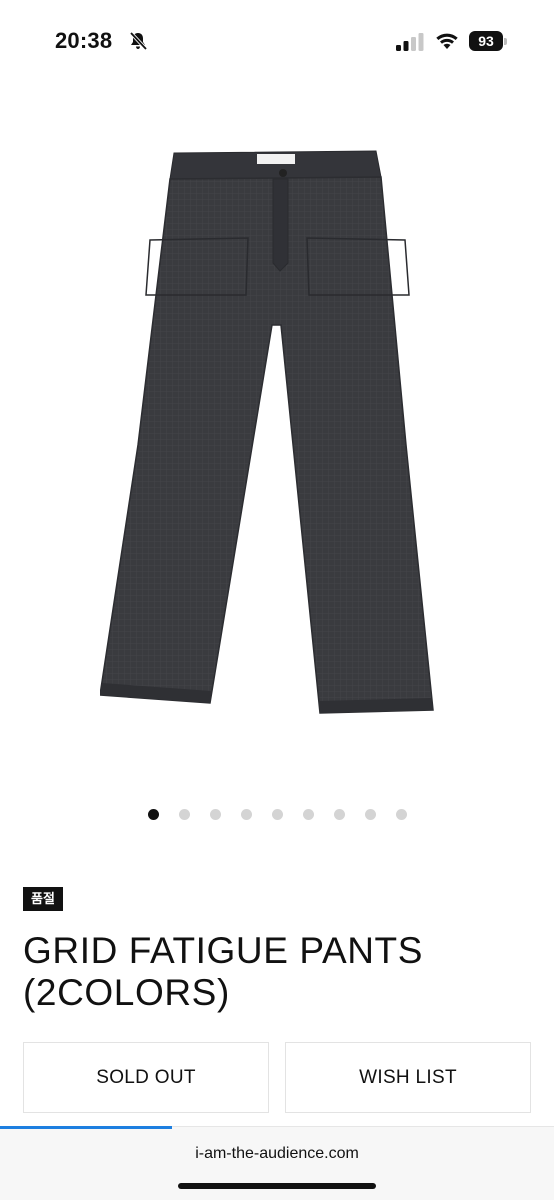 The image size is (554, 1200). Describe the element at coordinates (138, 41) in the screenshot. I see `bell-slash-icon` at that location.